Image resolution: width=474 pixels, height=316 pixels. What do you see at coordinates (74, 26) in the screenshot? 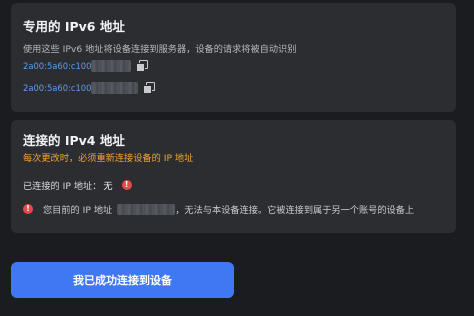
I see `ipv6-title: 专用的 IPv6 地址` at bounding box center [74, 26].